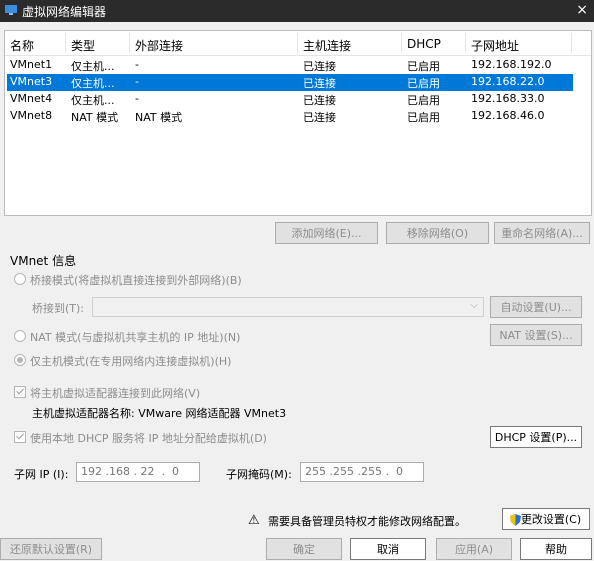  Describe the element at coordinates (474, 549) in the screenshot. I see `apply-button: 应用(A)` at that location.